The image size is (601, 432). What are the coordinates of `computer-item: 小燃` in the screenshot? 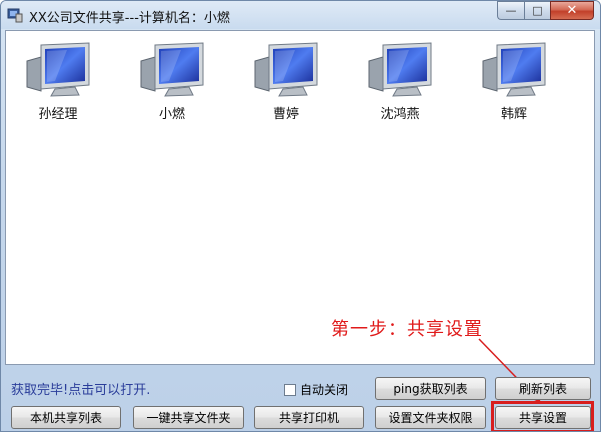 It's located at (172, 81).